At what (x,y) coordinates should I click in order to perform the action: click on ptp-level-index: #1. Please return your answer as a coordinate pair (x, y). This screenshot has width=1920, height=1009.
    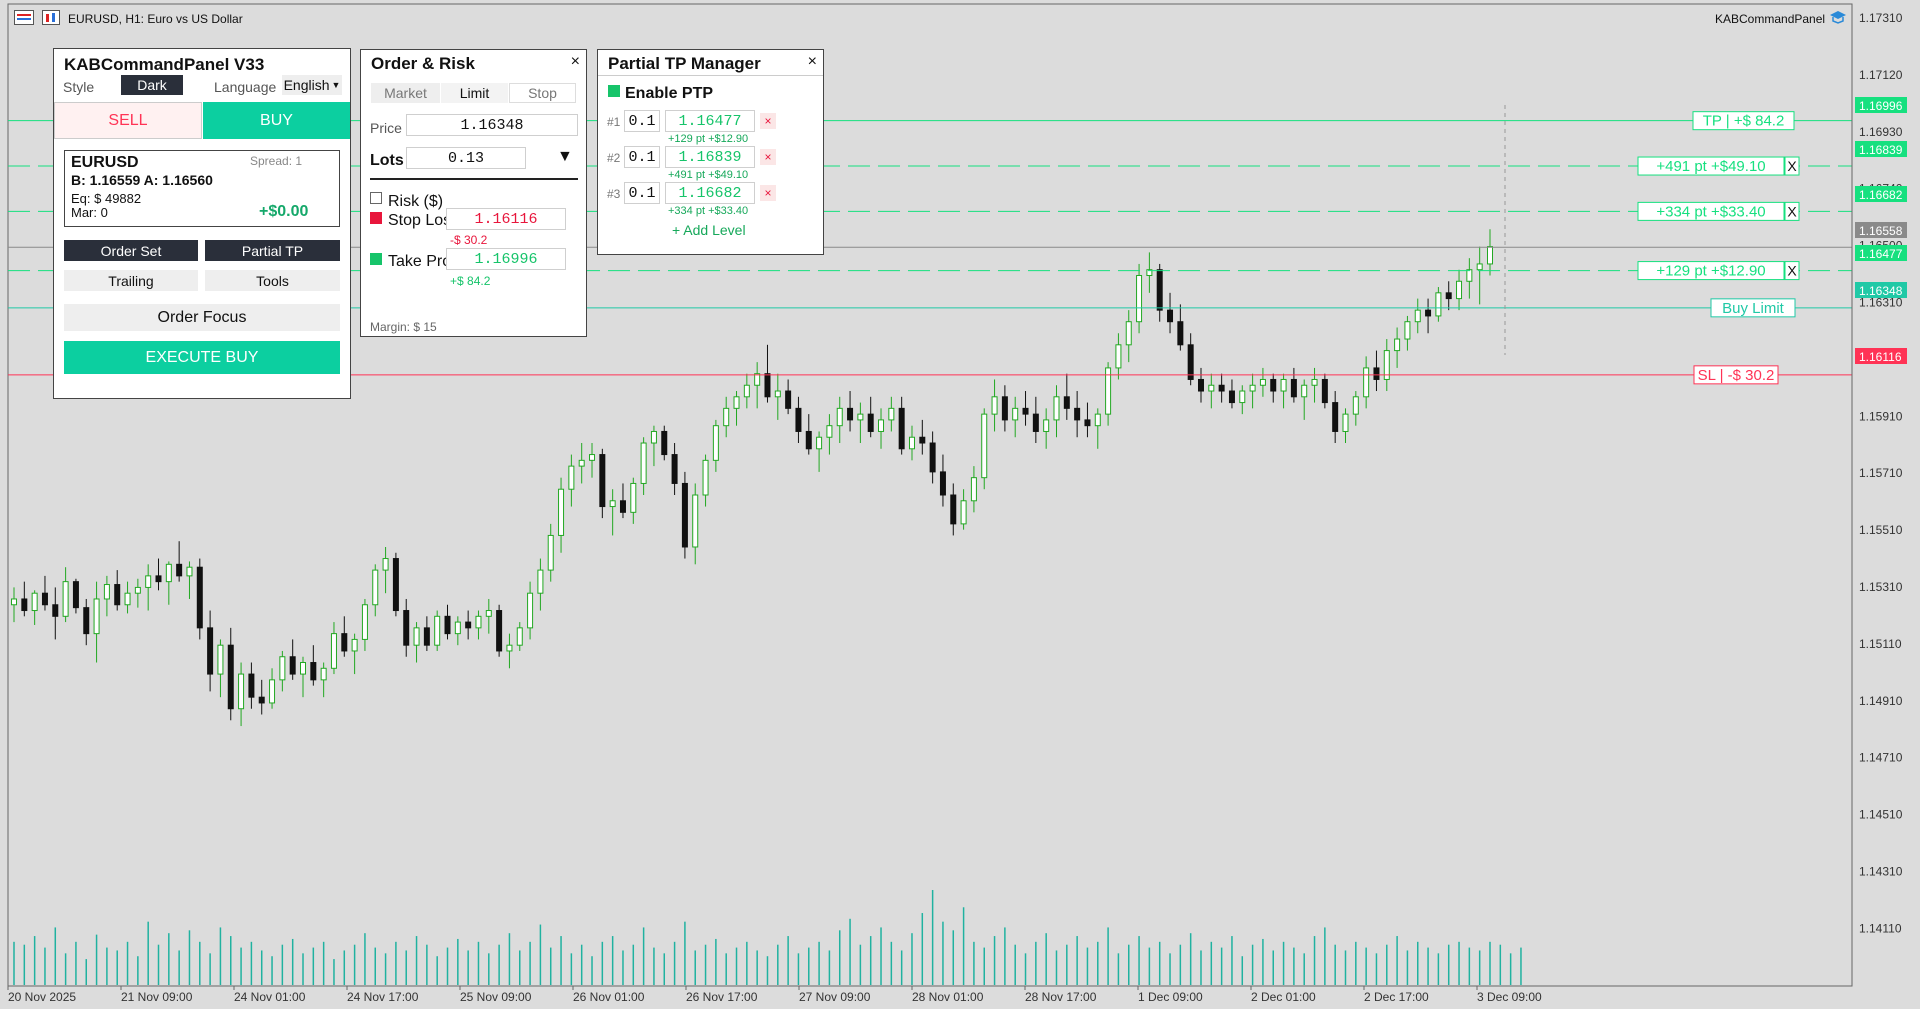
    Looking at the image, I should click on (614, 122).